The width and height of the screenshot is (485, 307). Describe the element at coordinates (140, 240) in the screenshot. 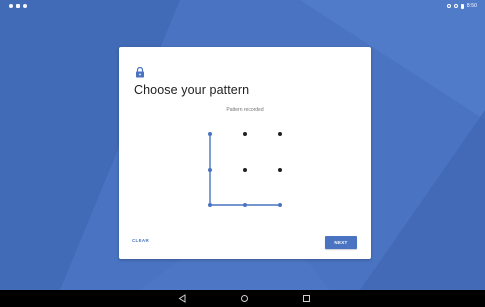

I see `clear-button: CLEAR` at that location.